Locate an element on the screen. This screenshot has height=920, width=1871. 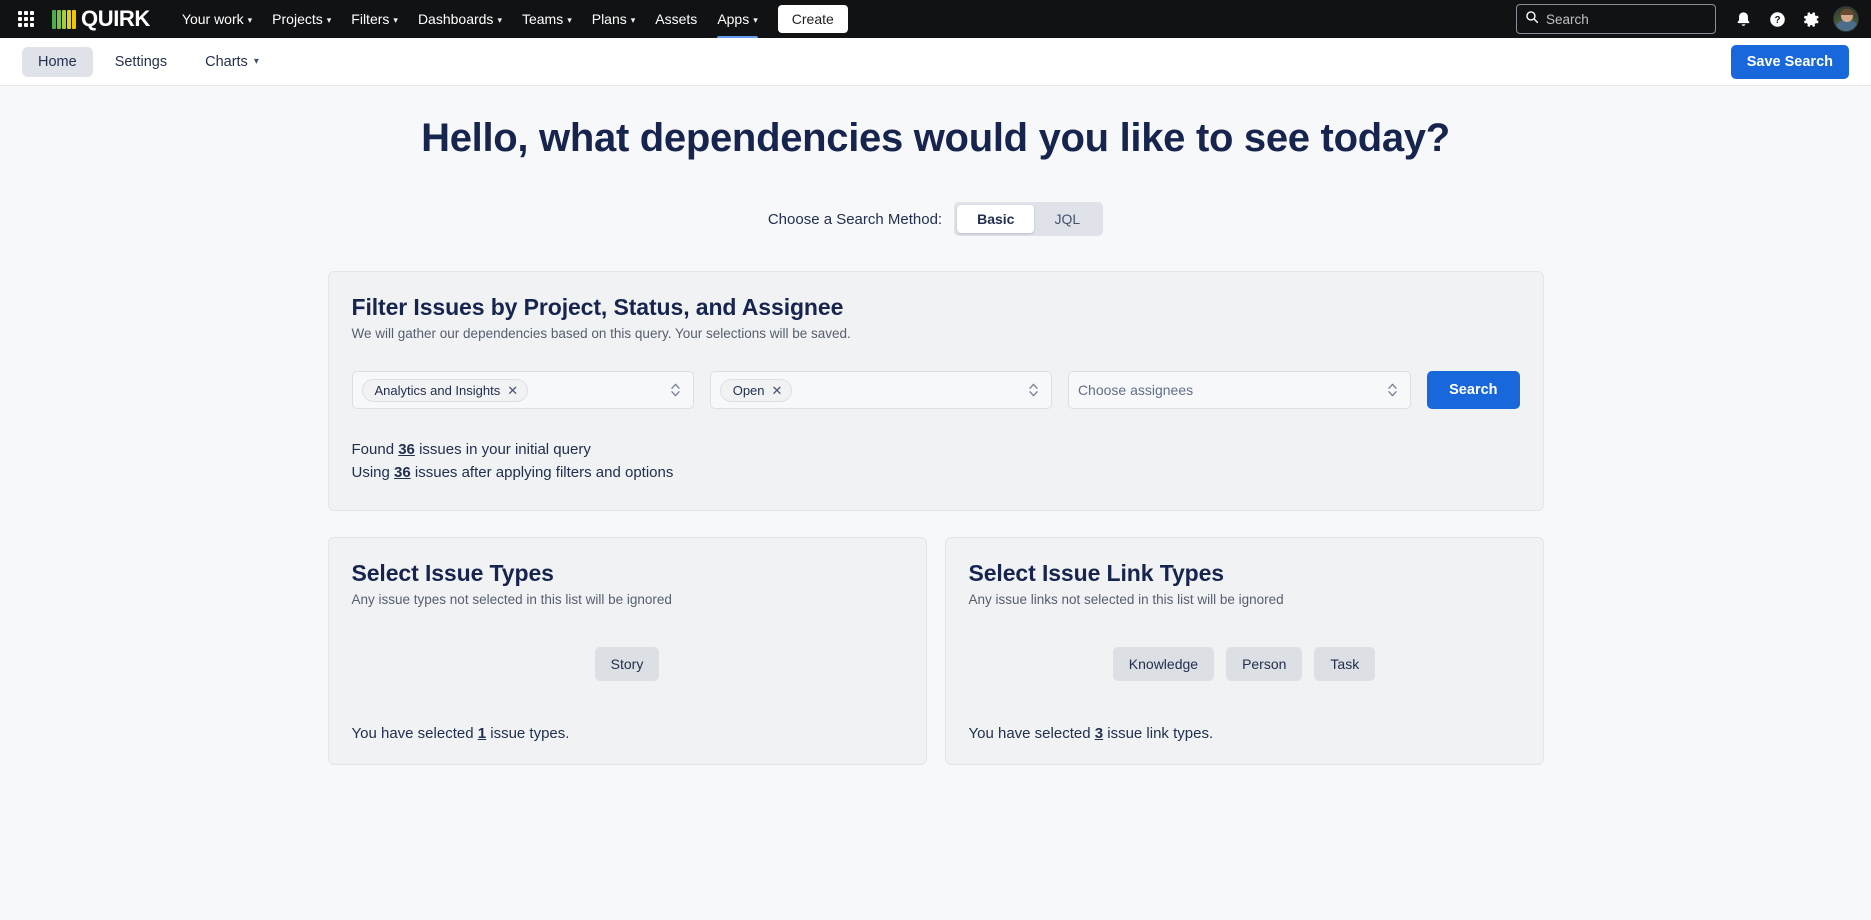
search-method-option-jql: JQL is located at coordinates (1067, 219).